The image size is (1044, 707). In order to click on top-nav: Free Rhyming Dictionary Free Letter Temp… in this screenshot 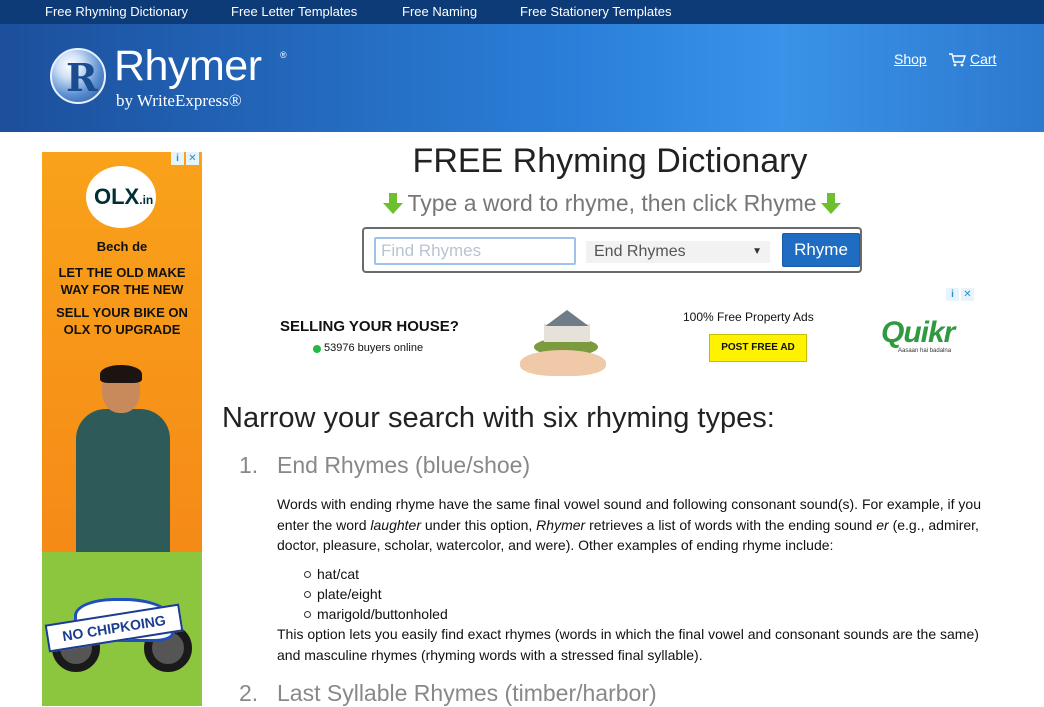, I will do `click(522, 12)`.